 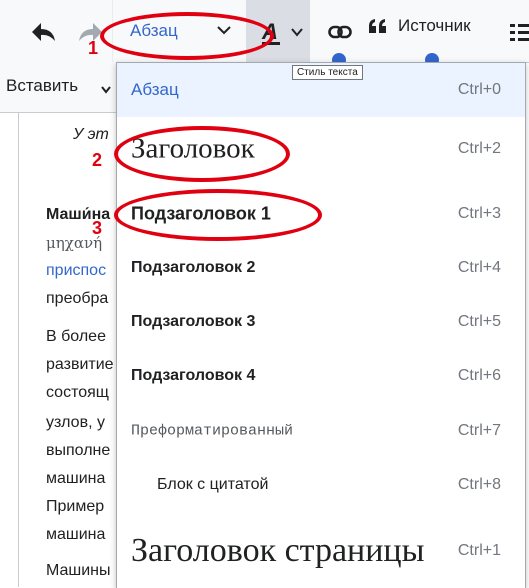 What do you see at coordinates (321, 322) in the screenshot?
I see `menu-item-subheading-3: Подзаголовок 3 Ctrl+5` at bounding box center [321, 322].